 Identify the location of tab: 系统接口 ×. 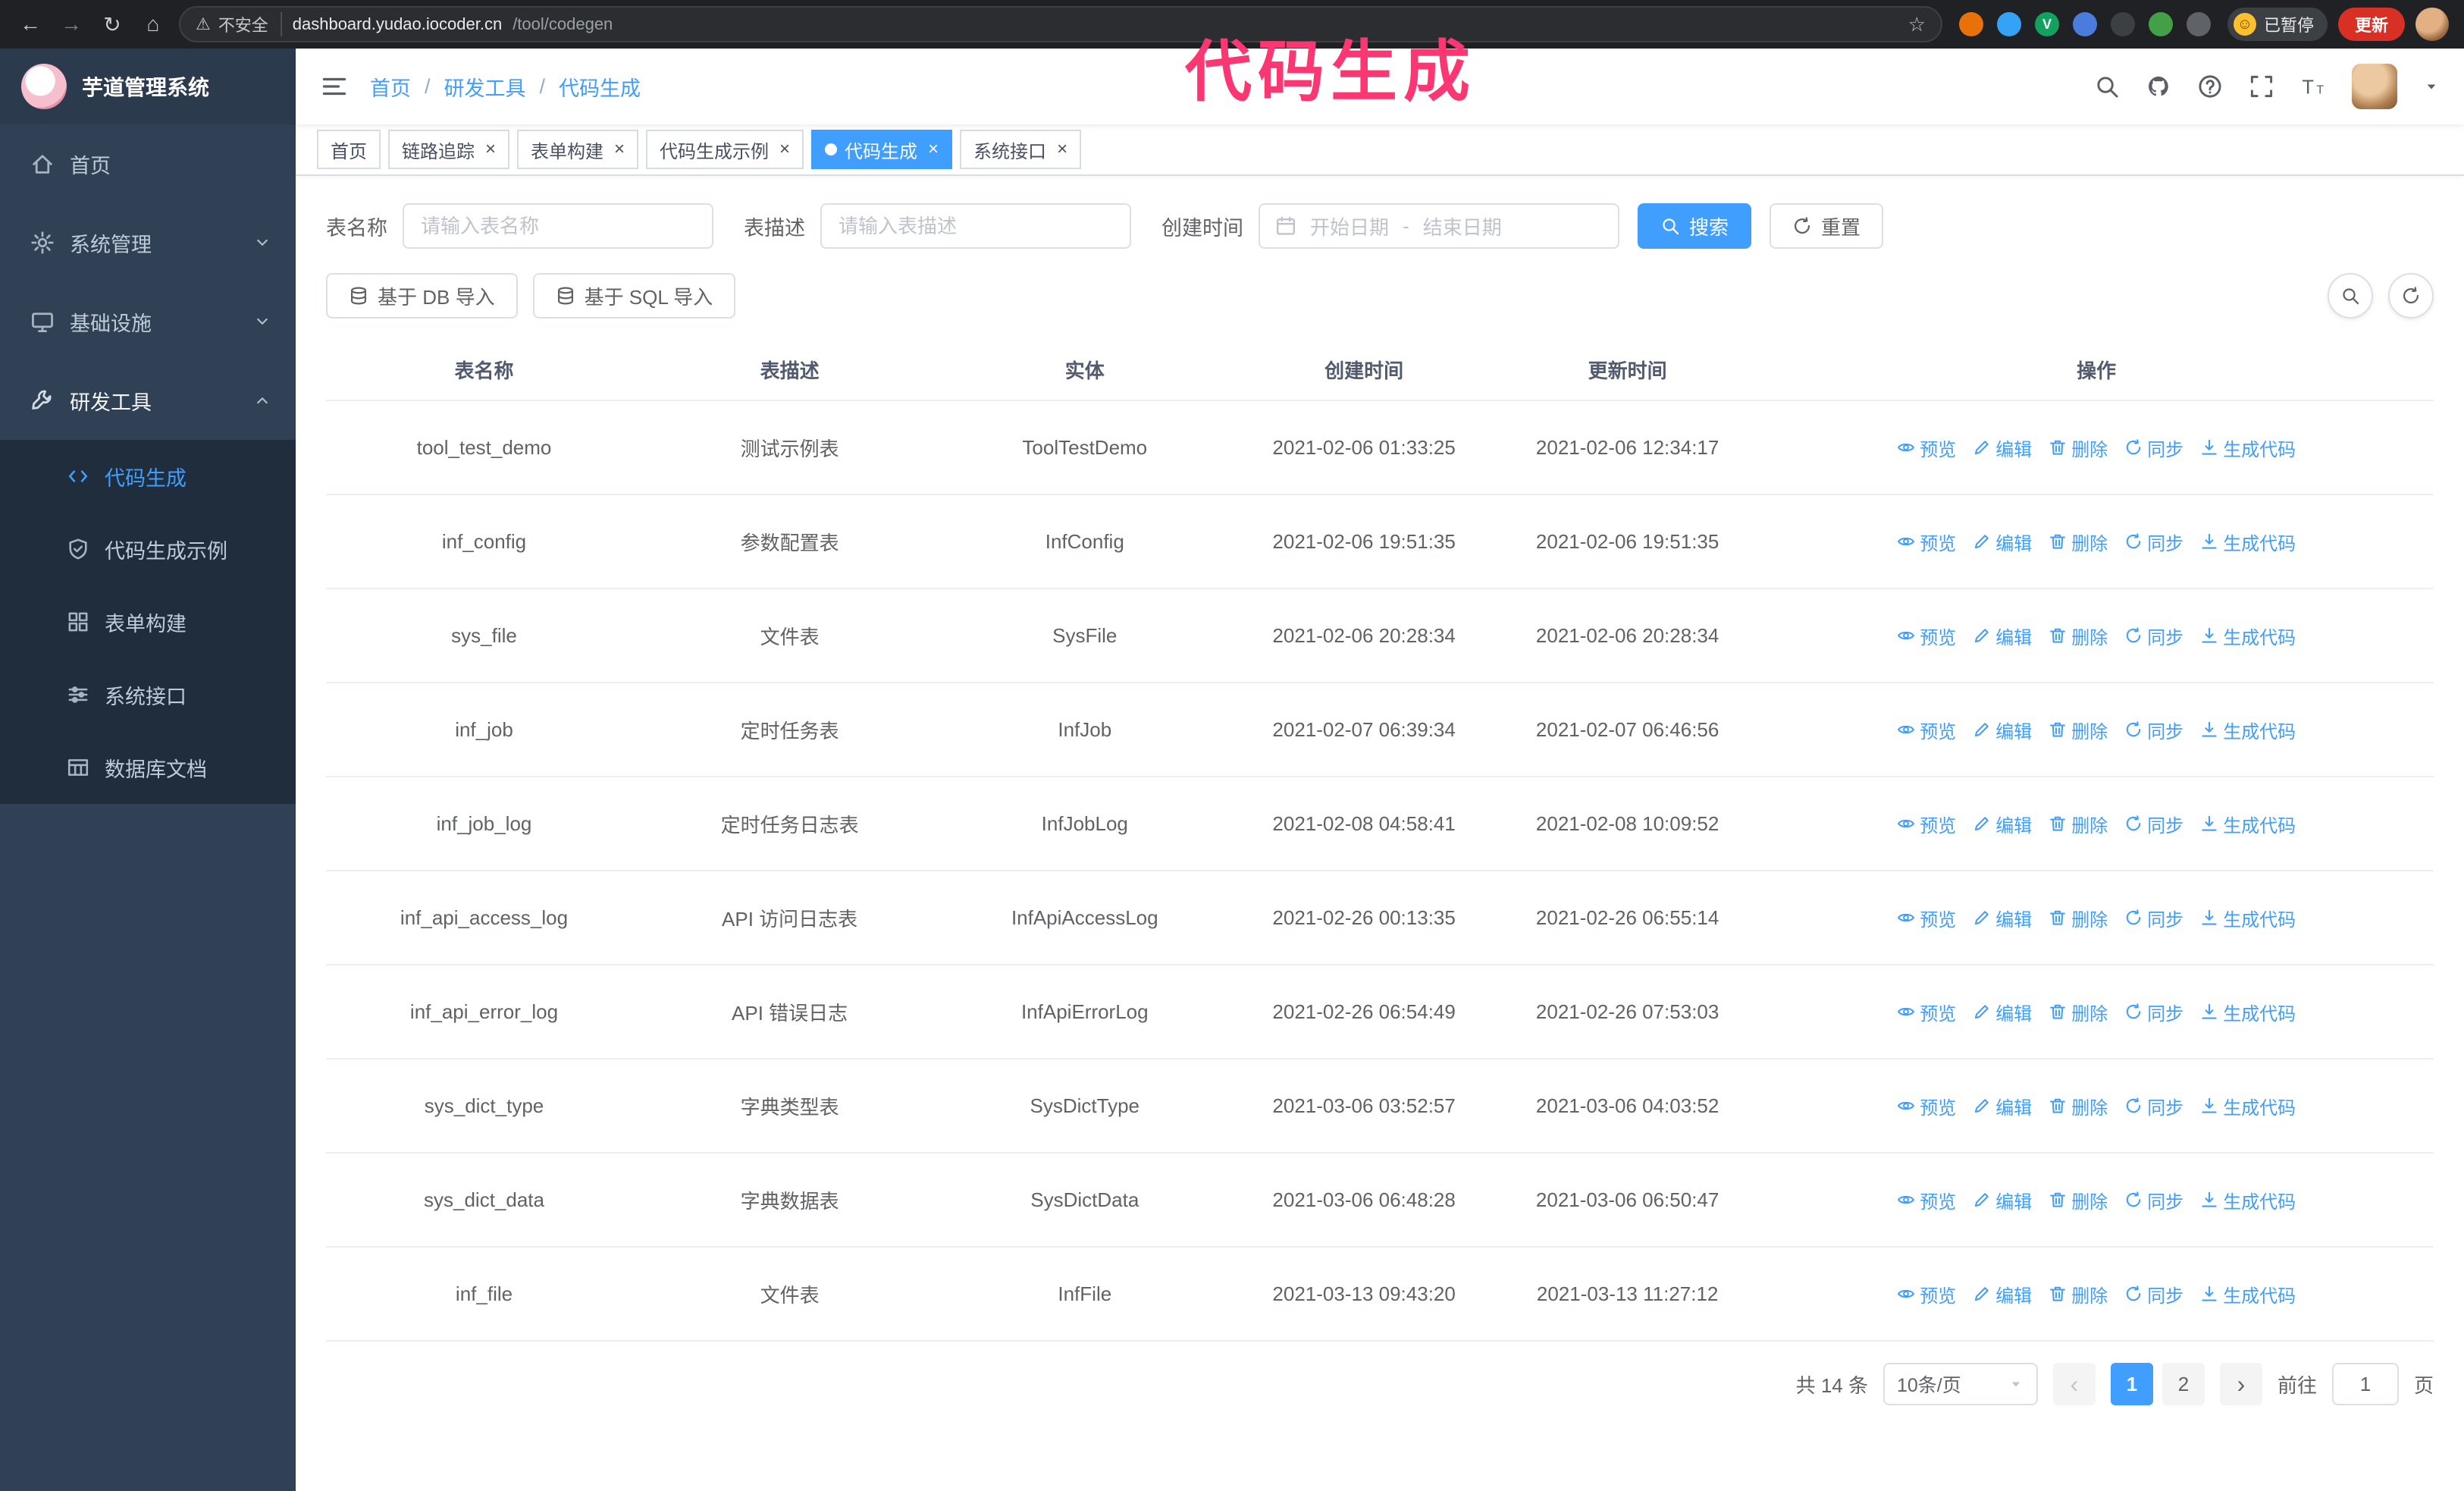
(1021, 149).